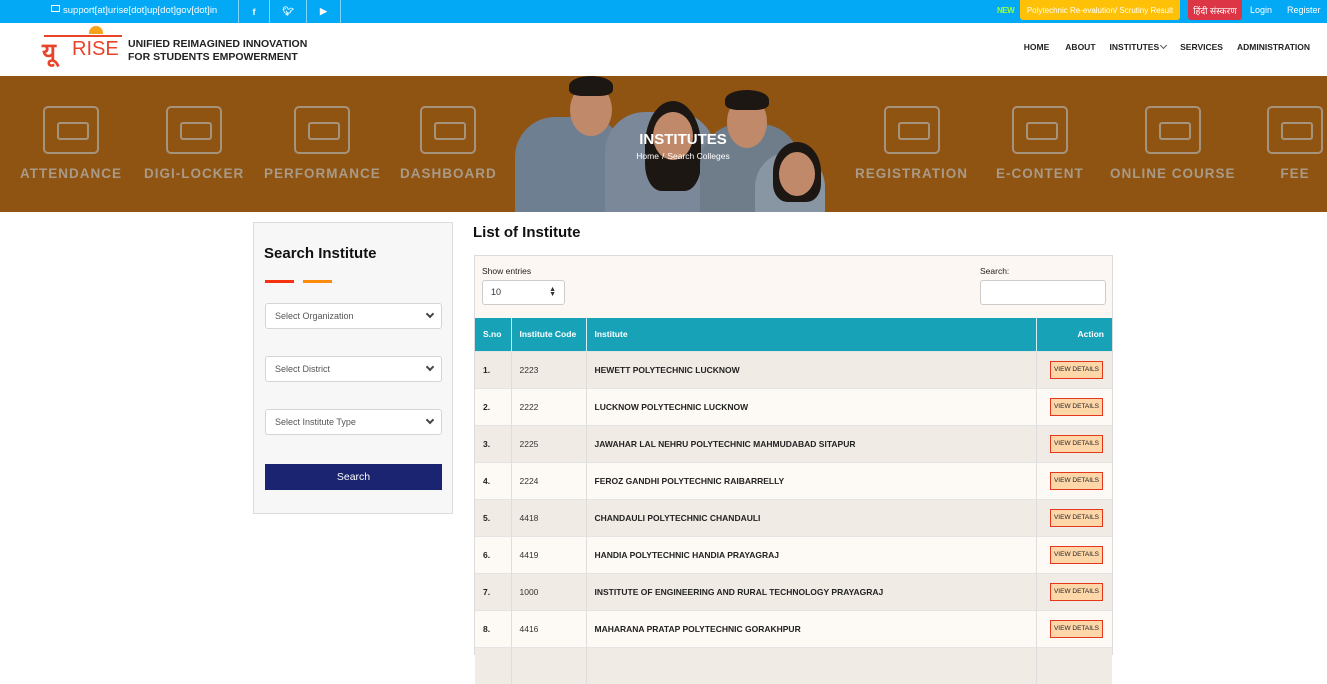 The height and width of the screenshot is (684, 1327). Describe the element at coordinates (194, 173) in the screenshot. I see `feature-label: DIGI-LOCKER` at that location.